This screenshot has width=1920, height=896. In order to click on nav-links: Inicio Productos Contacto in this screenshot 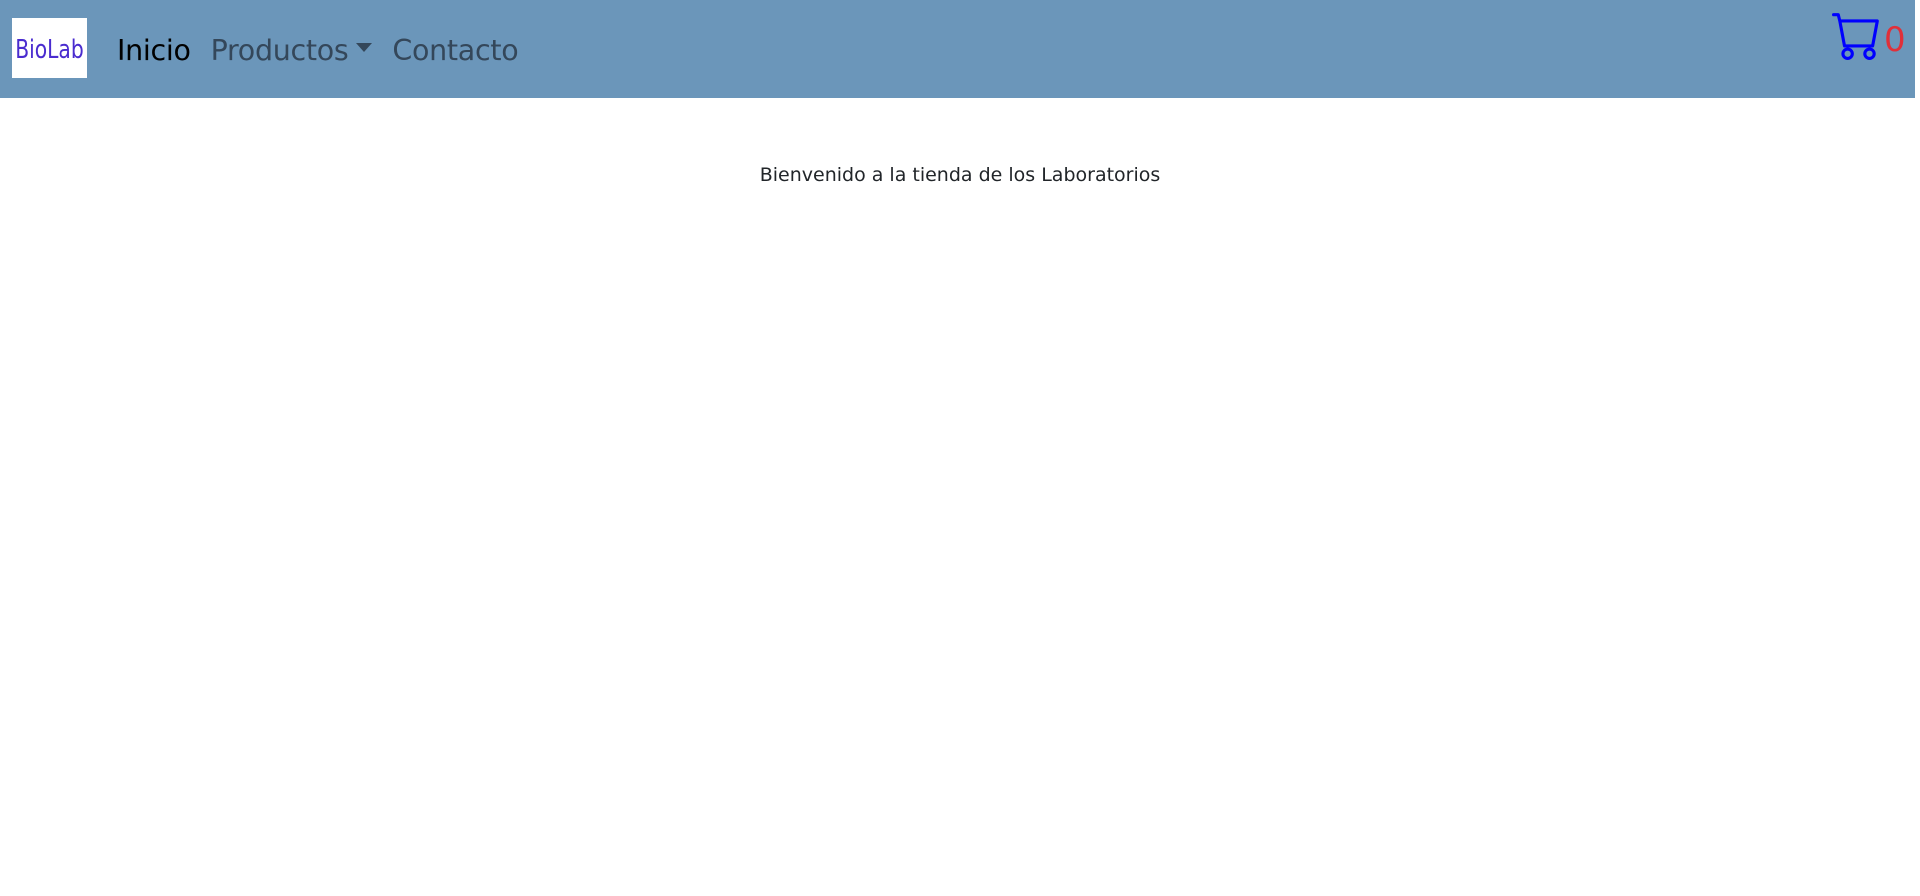, I will do `click(327, 49)`.